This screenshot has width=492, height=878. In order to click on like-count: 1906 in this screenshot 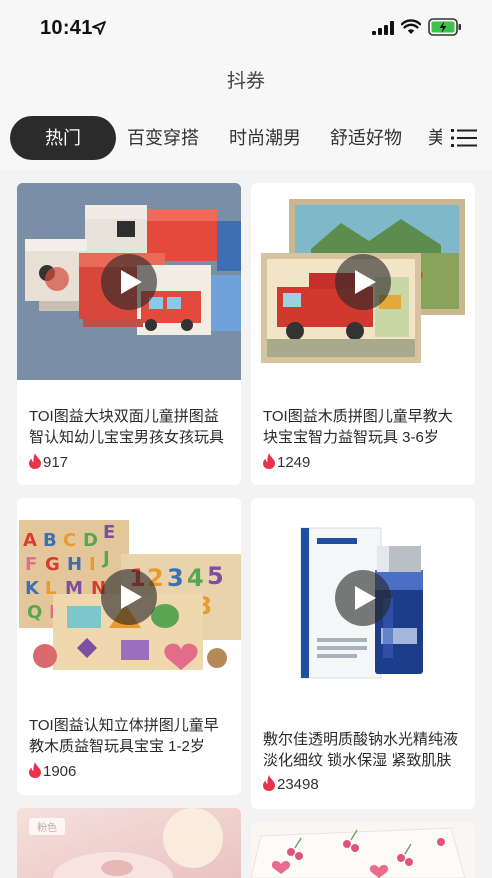, I will do `click(52, 772)`.